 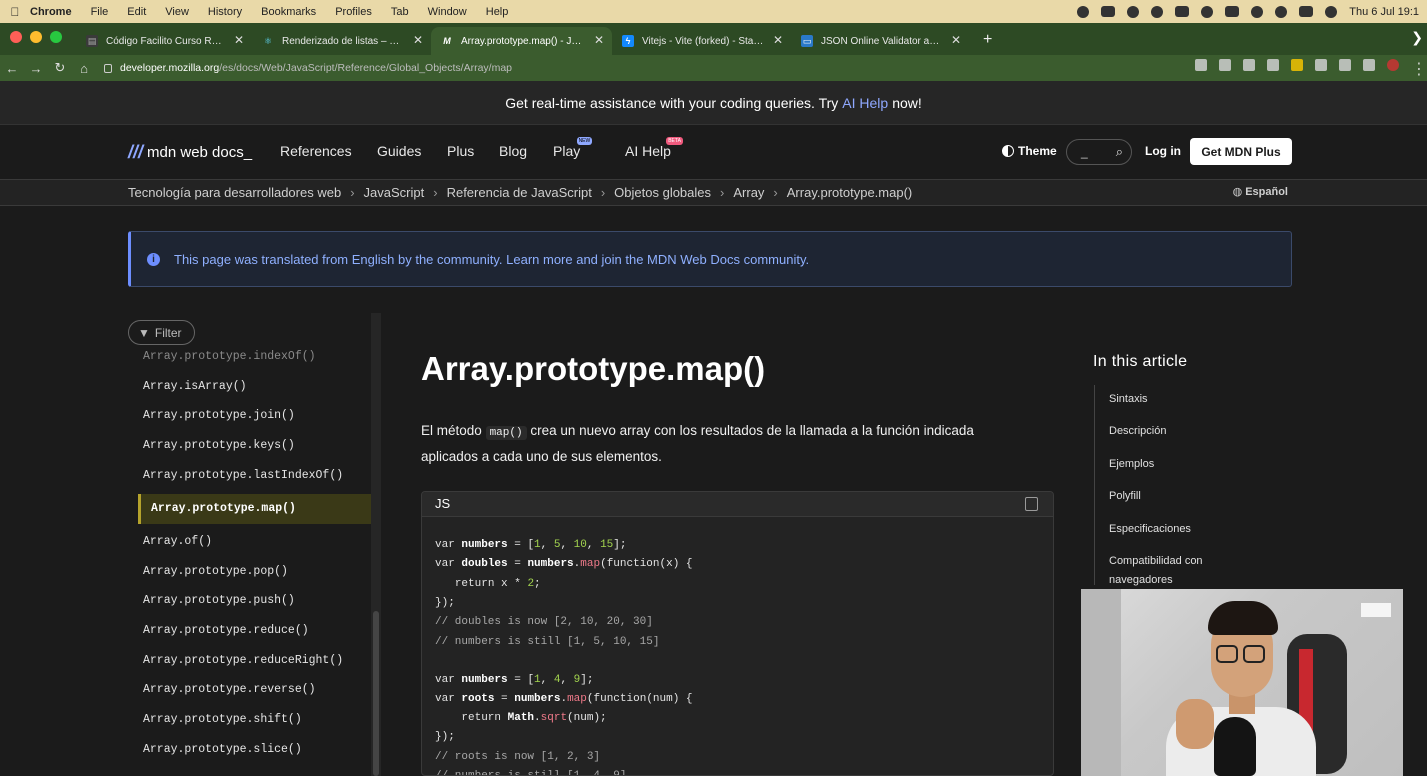 I want to click on status-app-icon, so click(x=1083, y=11).